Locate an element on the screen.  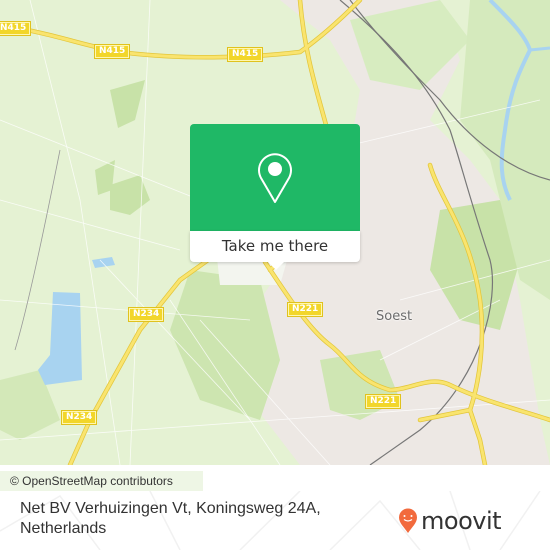
canal is located at coordinates (539, 49).